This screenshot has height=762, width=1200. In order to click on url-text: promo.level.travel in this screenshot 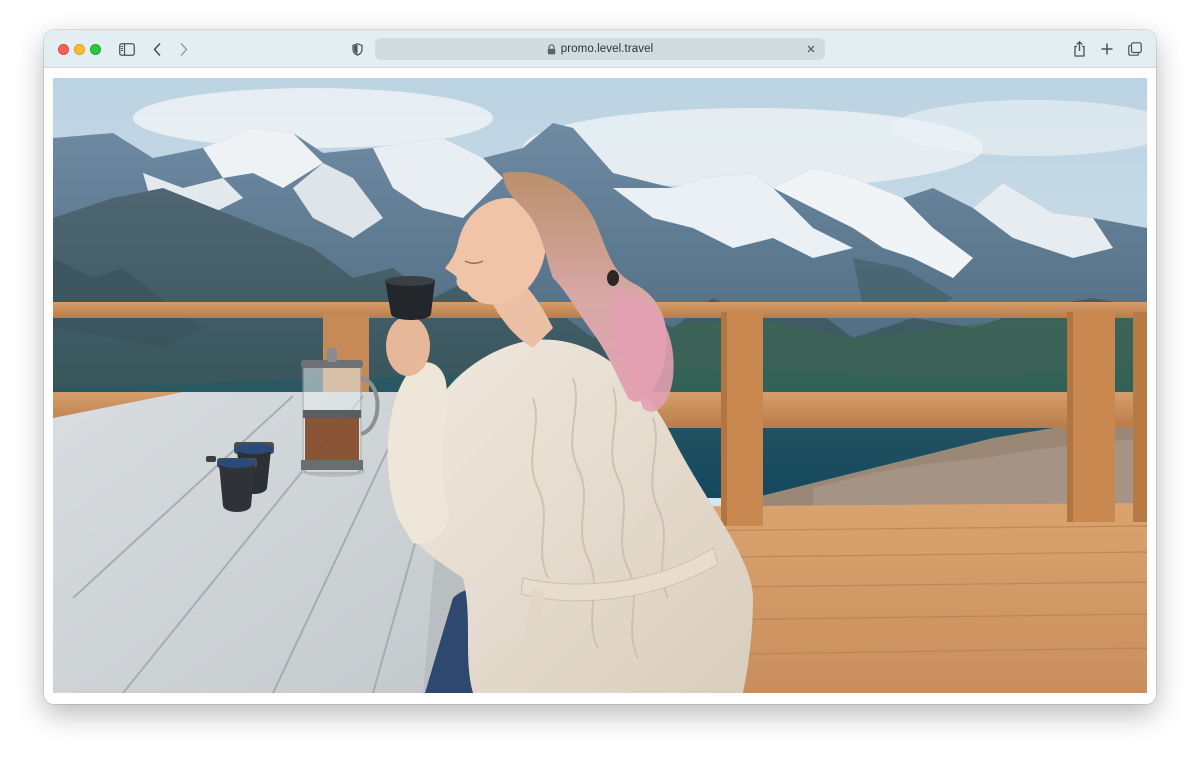, I will do `click(607, 49)`.